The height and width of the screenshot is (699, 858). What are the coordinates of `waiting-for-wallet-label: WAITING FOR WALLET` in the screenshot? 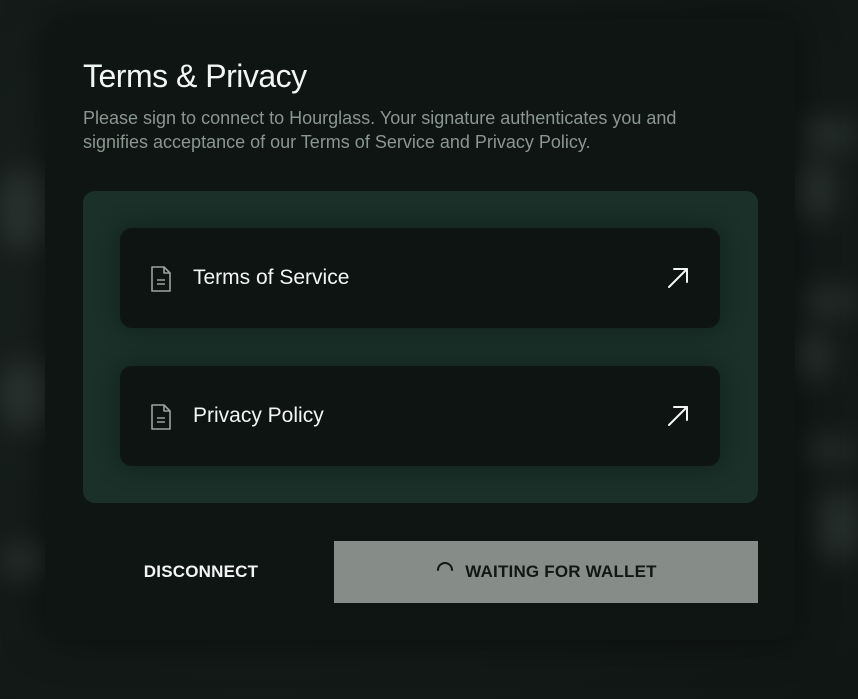 It's located at (561, 571).